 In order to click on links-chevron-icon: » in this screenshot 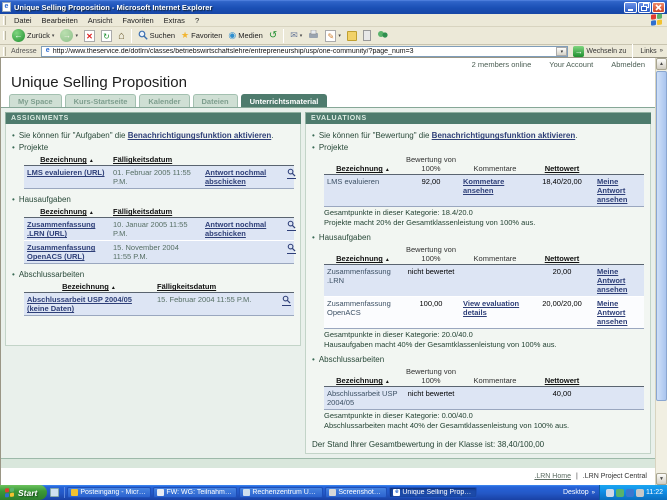, I will do `click(661, 51)`.